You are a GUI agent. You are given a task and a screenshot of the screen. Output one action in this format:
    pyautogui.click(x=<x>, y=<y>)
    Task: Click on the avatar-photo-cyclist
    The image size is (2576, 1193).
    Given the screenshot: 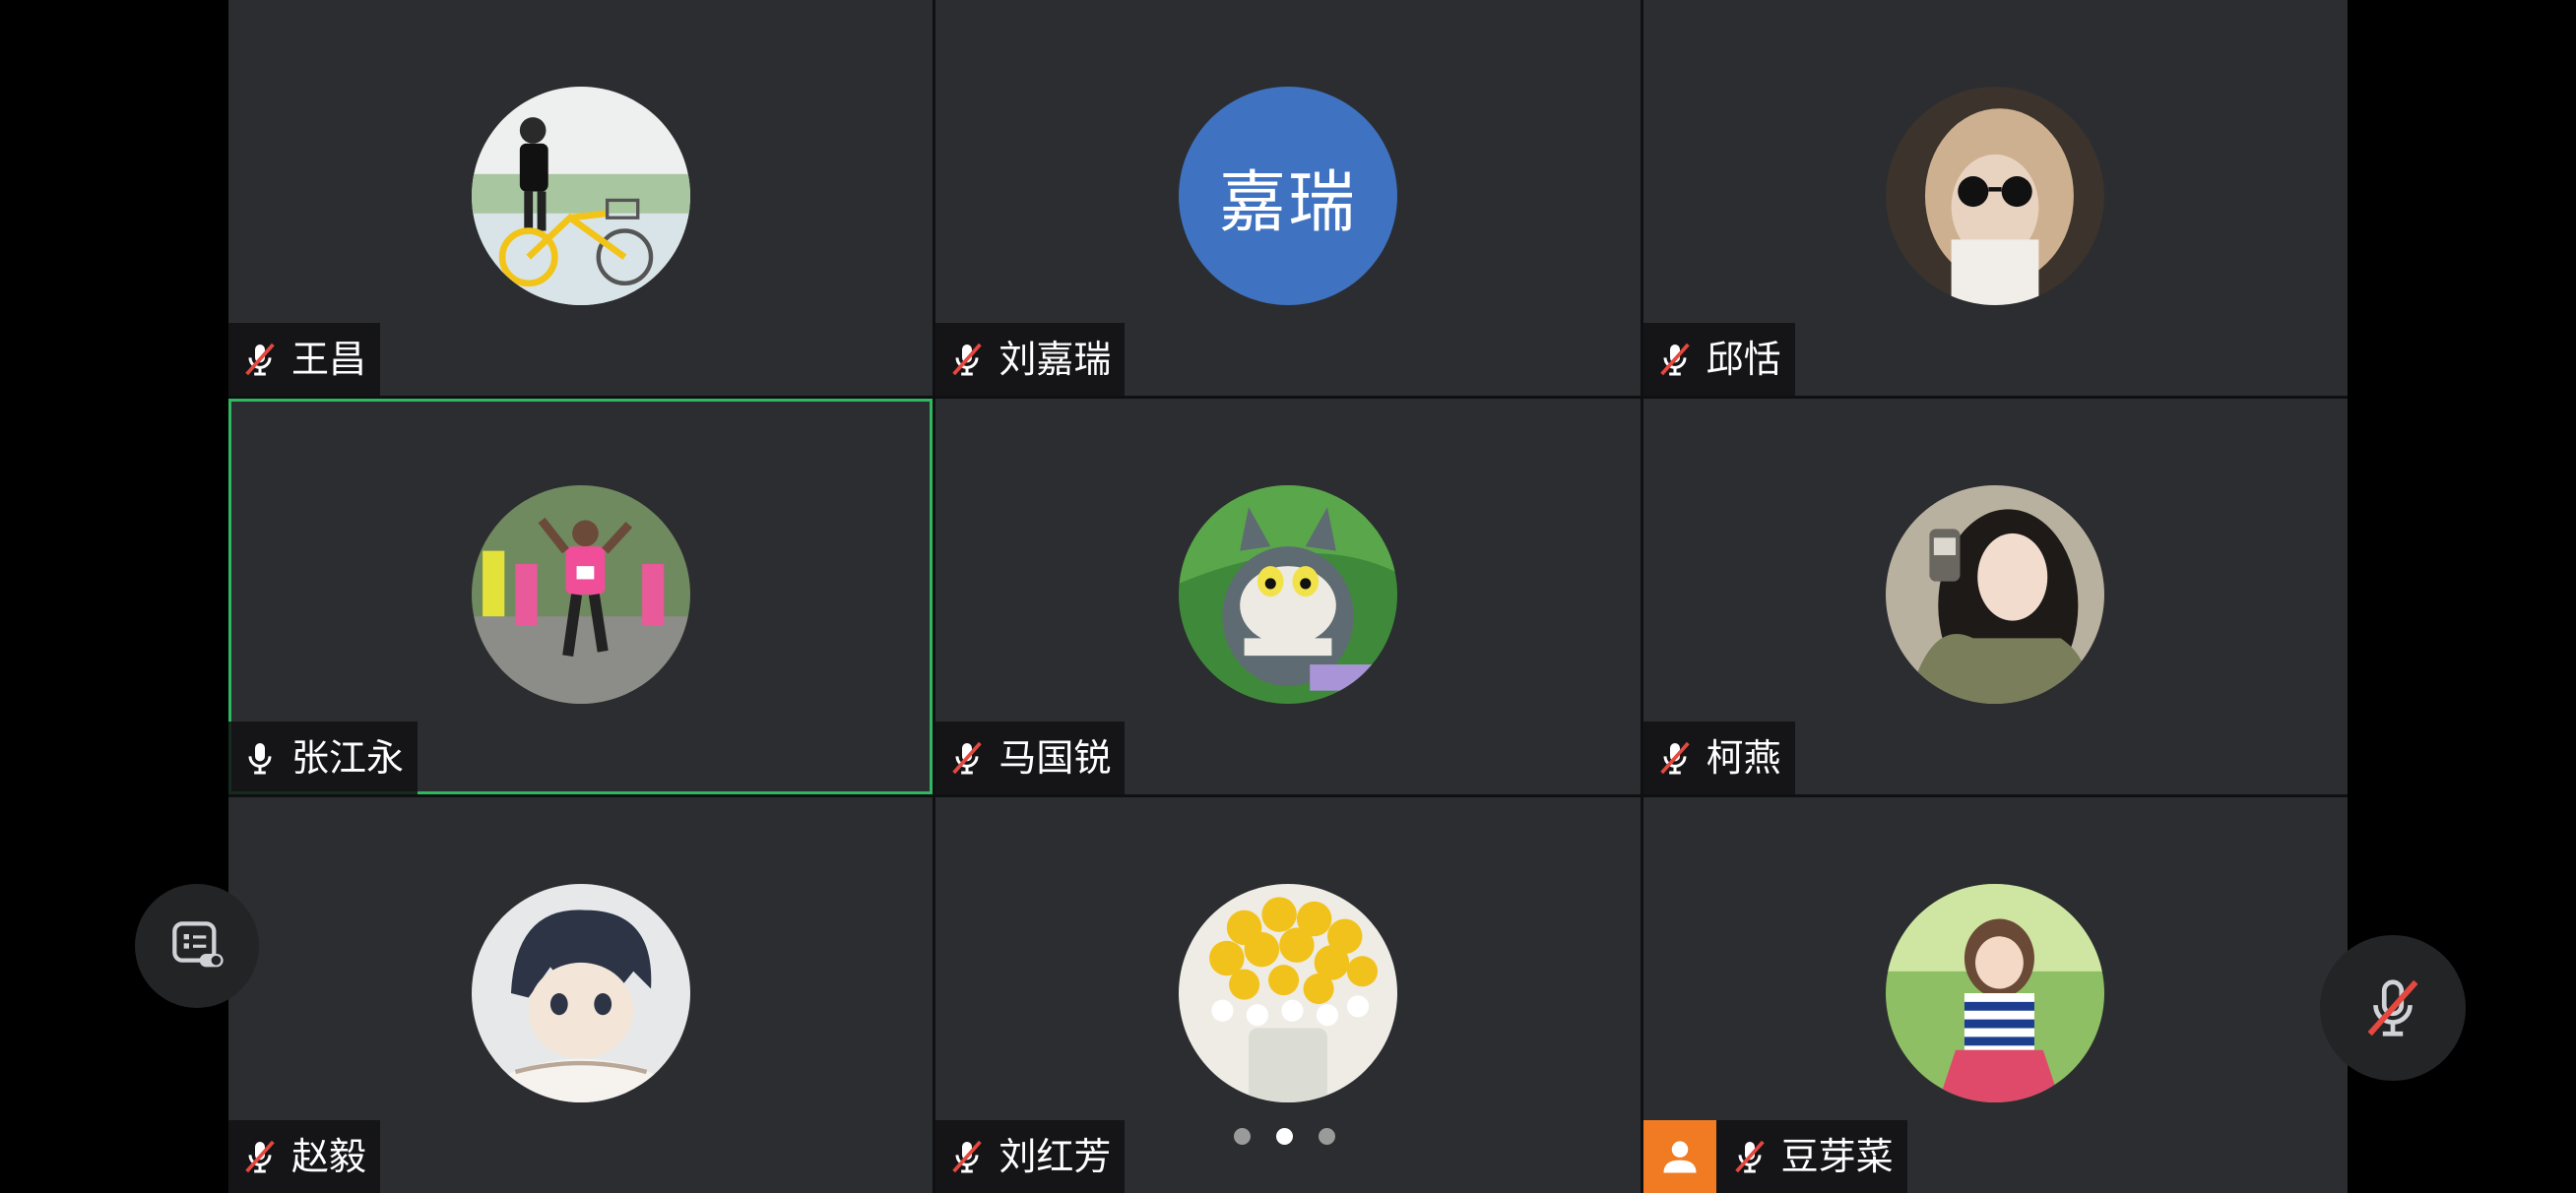 What is the action you would take?
    pyautogui.click(x=580, y=196)
    